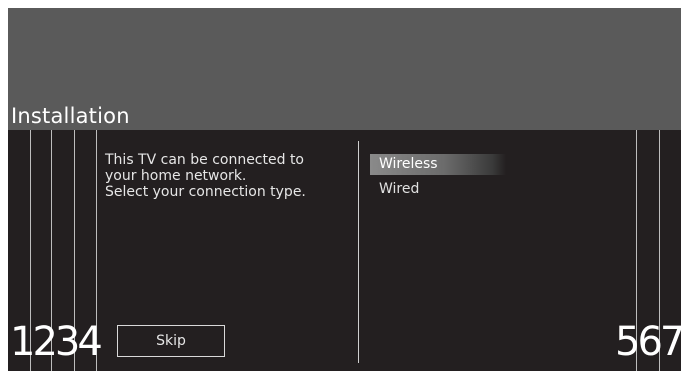 The height and width of the screenshot is (371, 681). I want to click on skip-button: Skip, so click(171, 341).